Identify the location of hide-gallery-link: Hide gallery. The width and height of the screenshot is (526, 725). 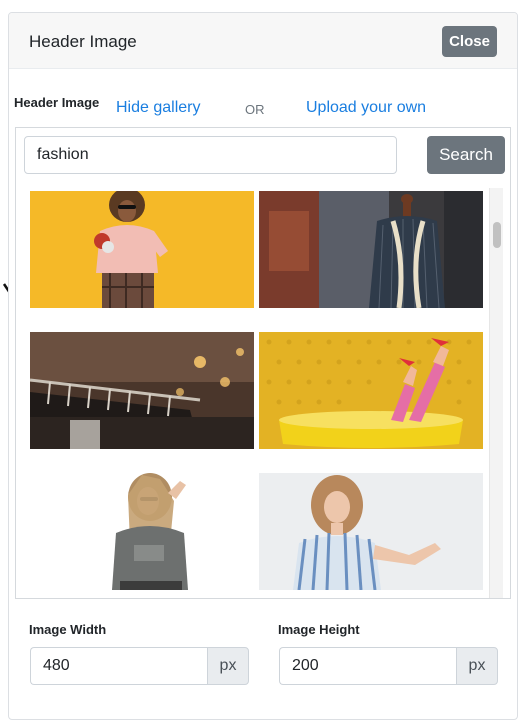
(158, 108).